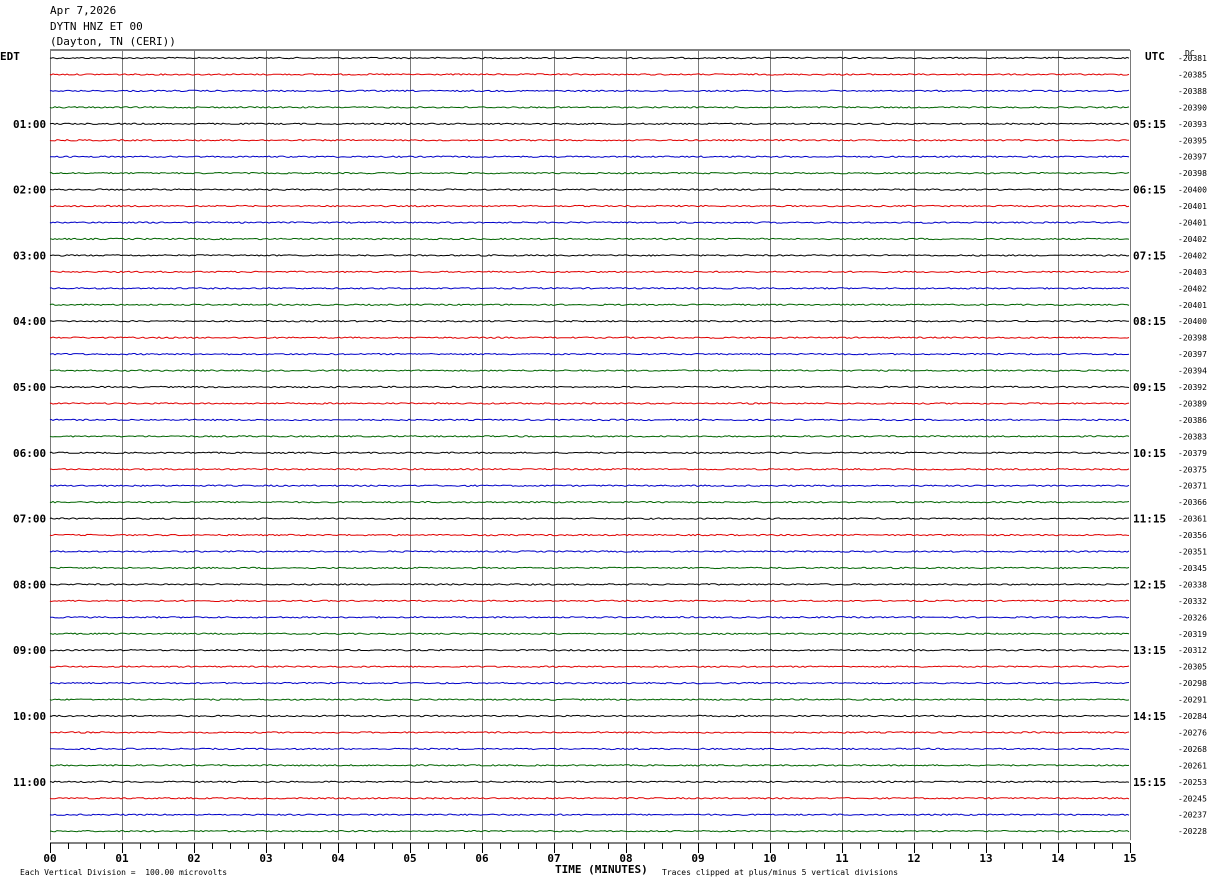 This screenshot has height=886, width=1210. What do you see at coordinates (1192, 700) in the screenshot?
I see `dc-offset-label: -20291` at bounding box center [1192, 700].